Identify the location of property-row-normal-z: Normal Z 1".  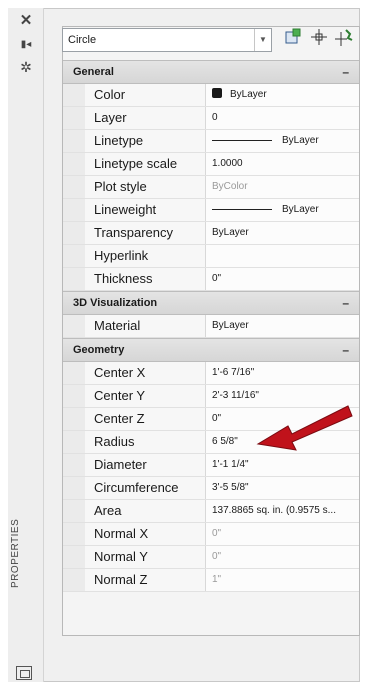
(211, 580).